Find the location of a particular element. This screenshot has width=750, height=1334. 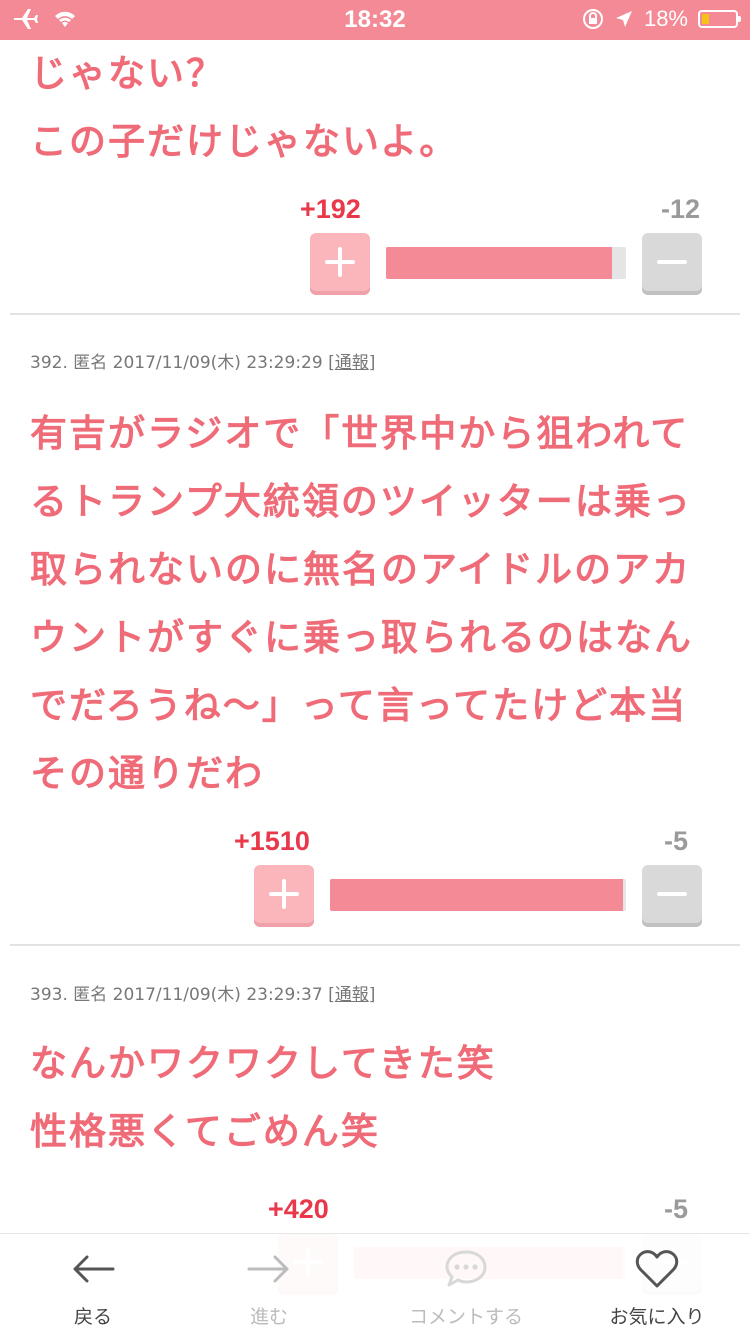

forward-label: 進む is located at coordinates (268, 1317).